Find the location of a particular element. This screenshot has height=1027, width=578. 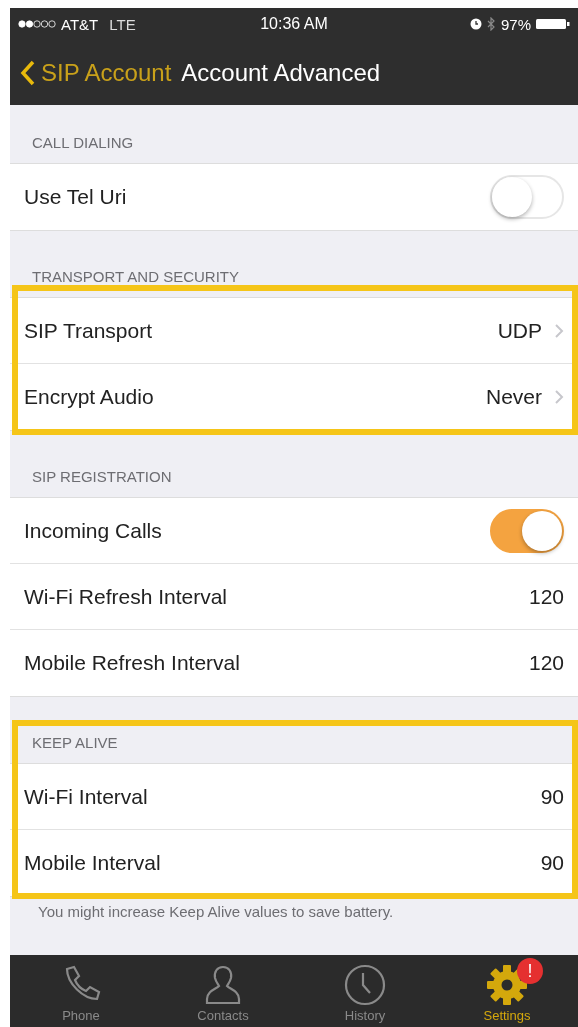

settings-row: Wi-Fi Refresh Interval 120 is located at coordinates (294, 597).